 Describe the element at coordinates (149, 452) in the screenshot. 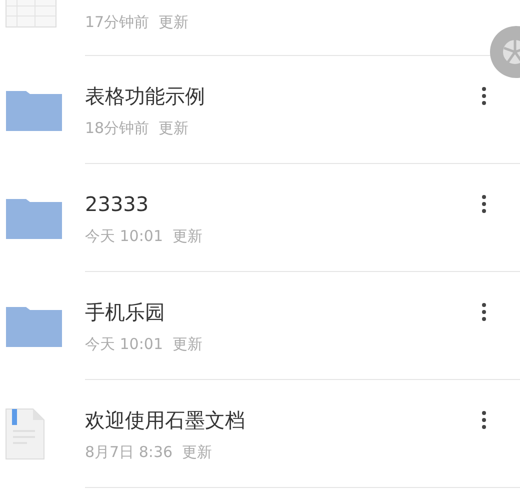

I see `file-updated-time: 8月7日 8:36 更新` at that location.